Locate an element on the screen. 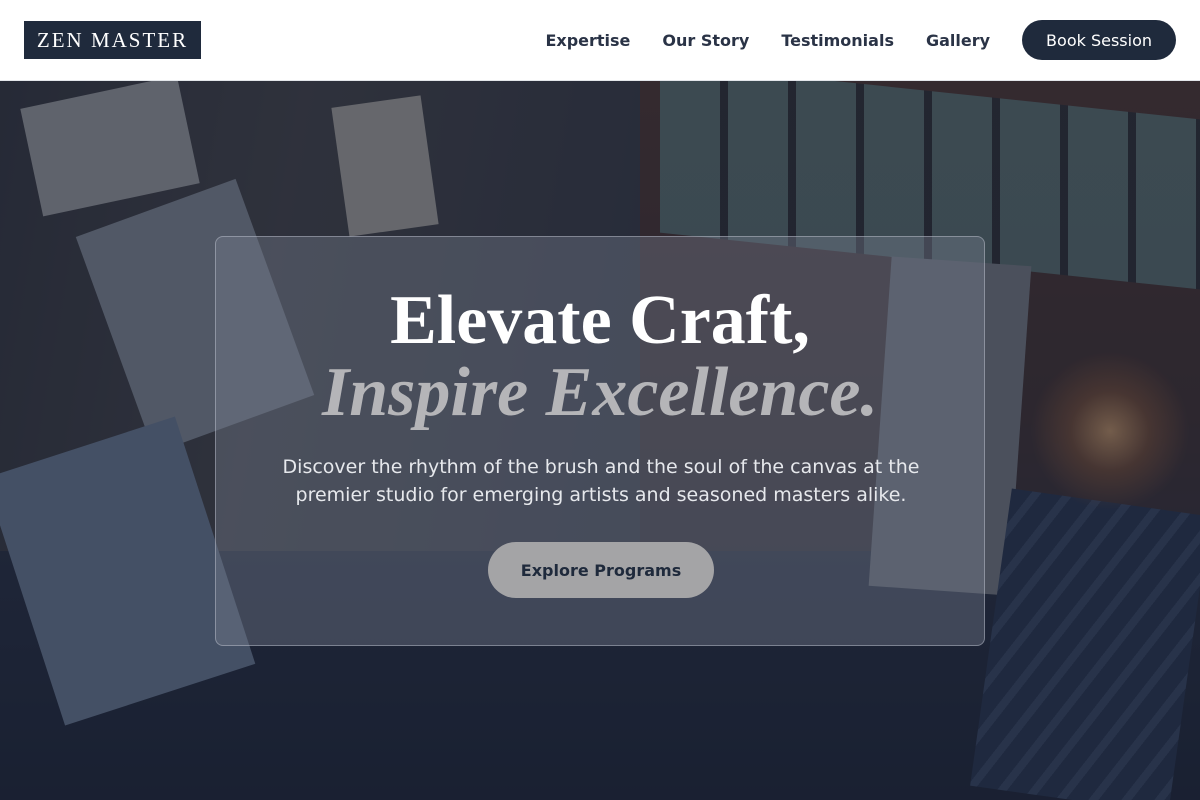  nav-link-our-story: Our Story is located at coordinates (705, 40).